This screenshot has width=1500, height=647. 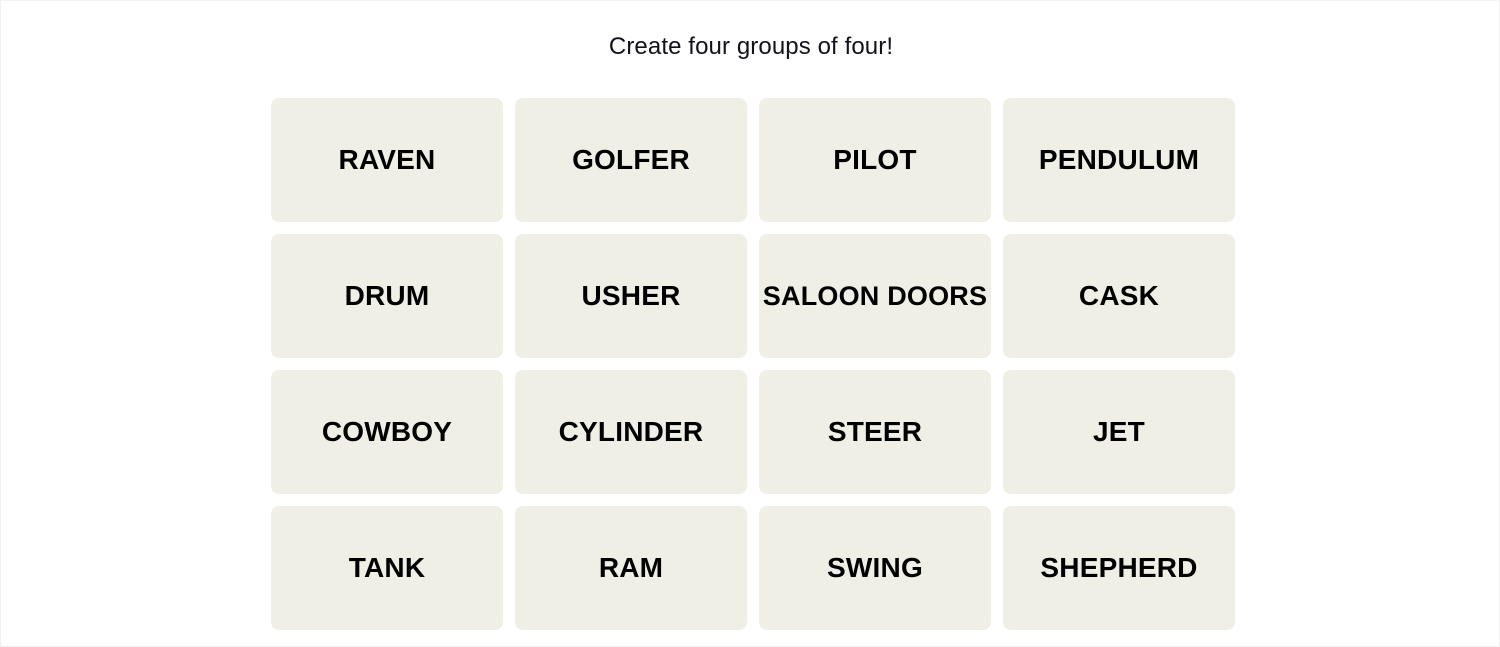 I want to click on word-tile: SWING, so click(x=875, y=568).